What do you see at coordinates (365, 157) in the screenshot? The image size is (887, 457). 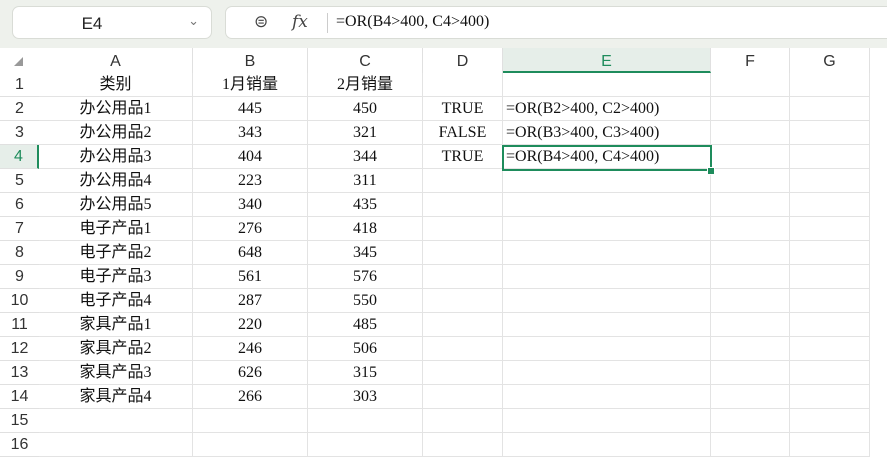 I see `cell-C4: 344` at bounding box center [365, 157].